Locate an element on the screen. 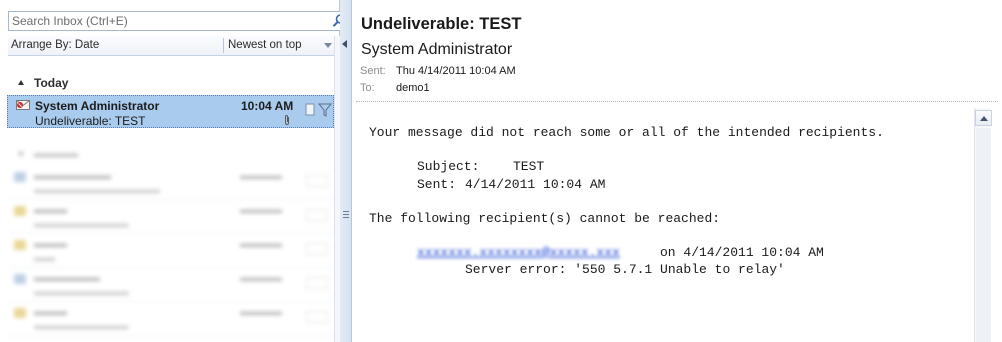 The image size is (1002, 342). scroll-up-button is located at coordinates (983, 118).